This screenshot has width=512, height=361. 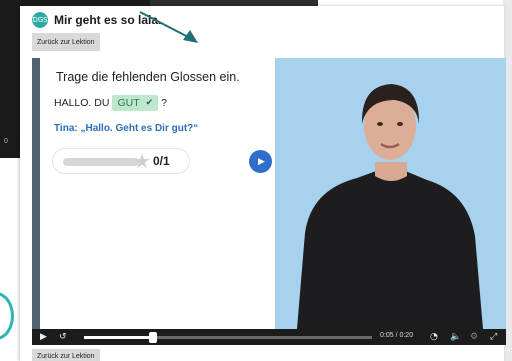 I want to click on gloss-suffix: ?, so click(x=164, y=103).